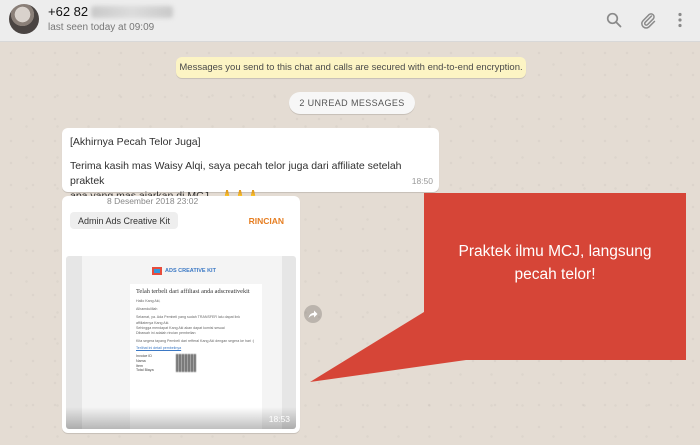 Image resolution: width=700 pixels, height=445 pixels. I want to click on blurred-number, so click(132, 11).